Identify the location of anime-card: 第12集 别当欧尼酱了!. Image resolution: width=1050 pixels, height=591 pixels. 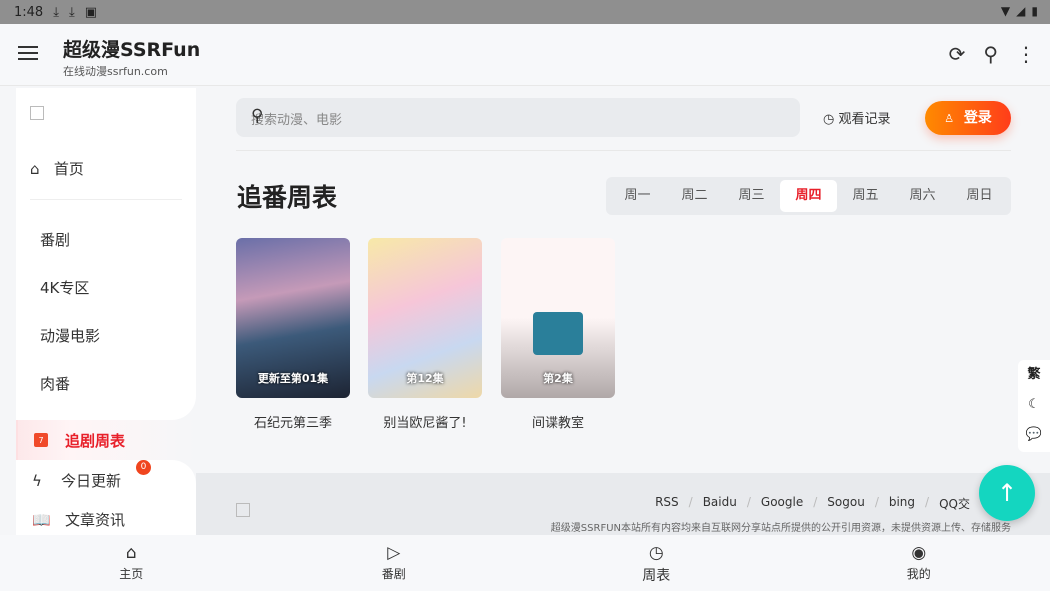
(425, 334).